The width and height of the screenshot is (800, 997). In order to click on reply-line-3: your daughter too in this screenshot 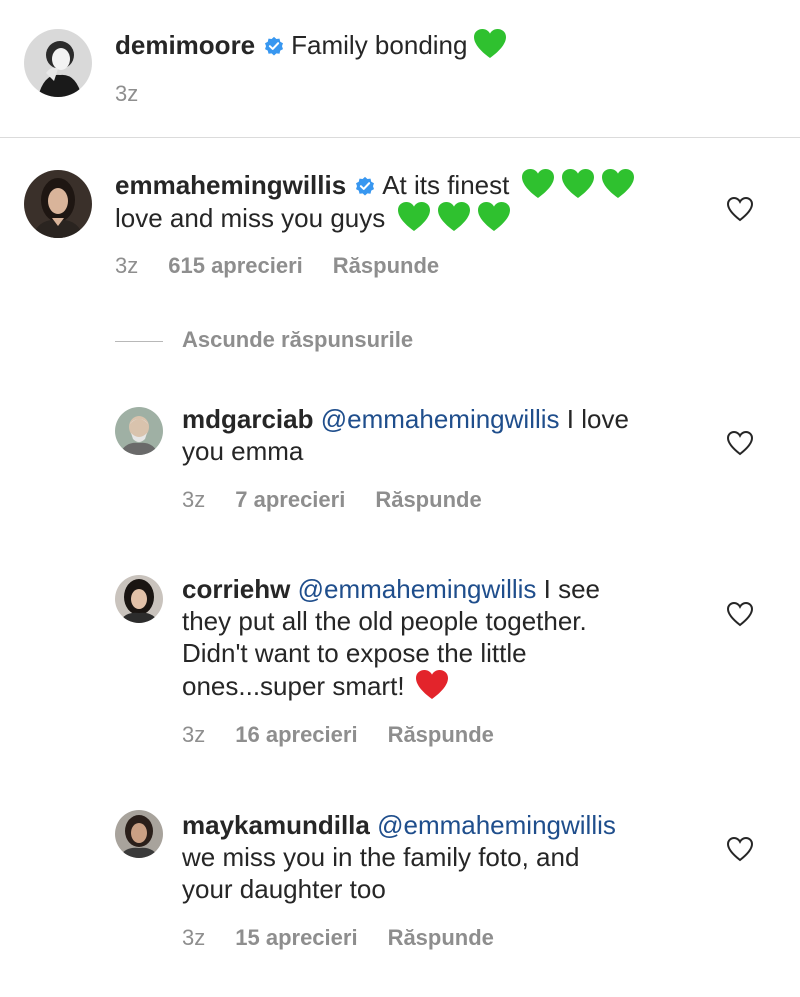, I will do `click(284, 889)`.